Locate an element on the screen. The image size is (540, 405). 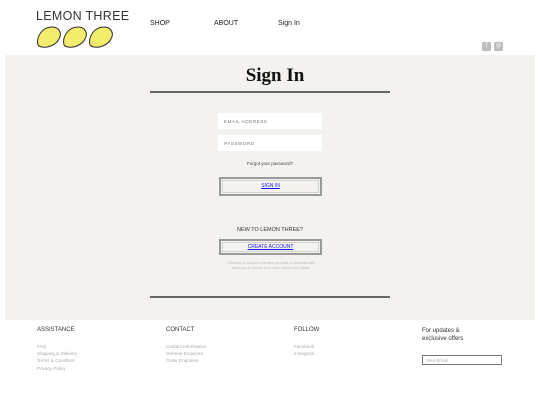
logo-text: LEMON THREE is located at coordinates (83, 16).